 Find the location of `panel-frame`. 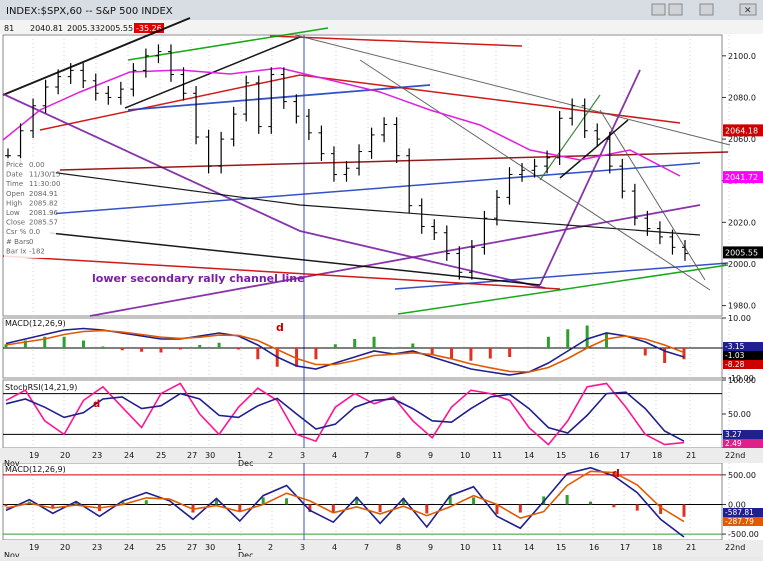

panel-frame is located at coordinates (362, 414).